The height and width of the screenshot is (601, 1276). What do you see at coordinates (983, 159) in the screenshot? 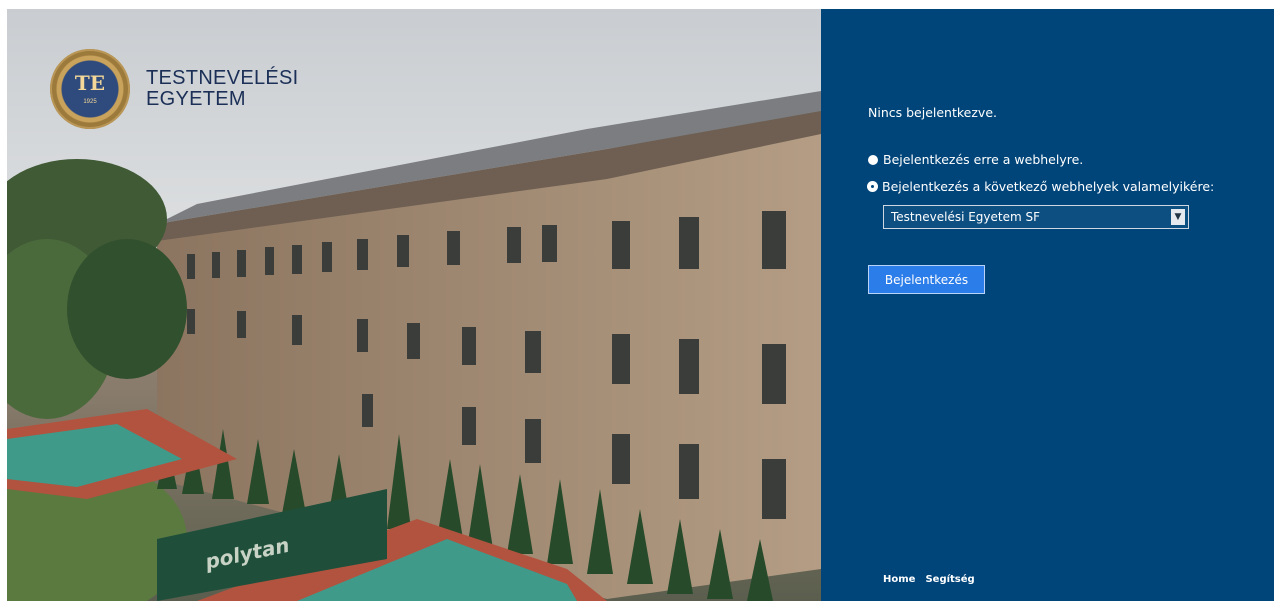
I see `option-this-site-label: Bejelentkezés erre a webhelyre.` at bounding box center [983, 159].